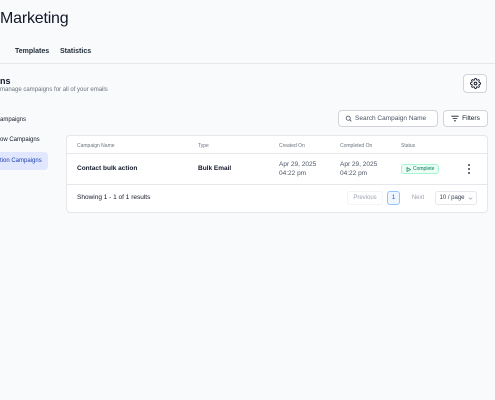  What do you see at coordinates (356, 146) in the screenshot?
I see `column-header-completed-on: Completed On` at bounding box center [356, 146].